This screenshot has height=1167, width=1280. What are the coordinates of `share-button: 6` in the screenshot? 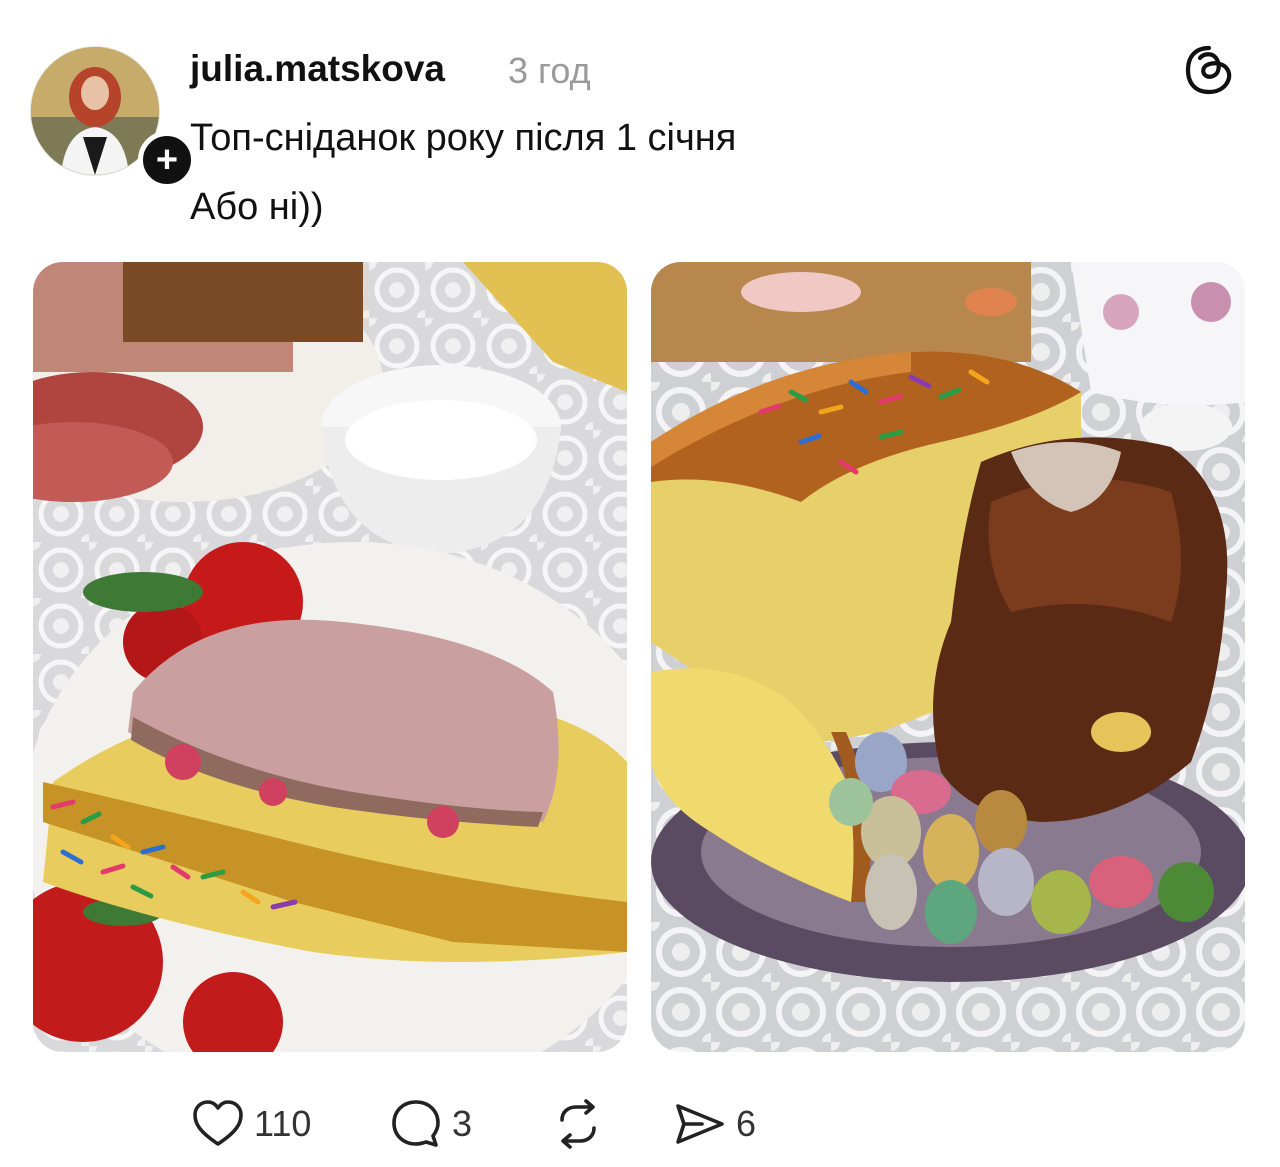 It's located at (714, 1124).